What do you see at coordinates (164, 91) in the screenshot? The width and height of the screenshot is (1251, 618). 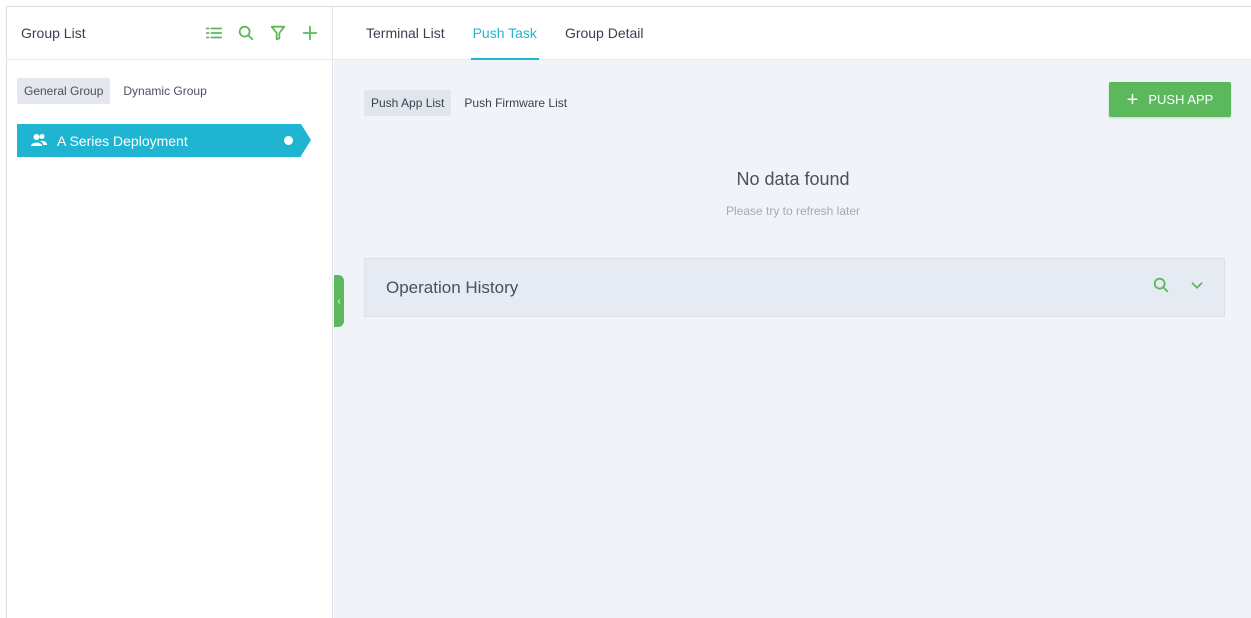 I see `tab-dynamic-group: Dynamic Group` at bounding box center [164, 91].